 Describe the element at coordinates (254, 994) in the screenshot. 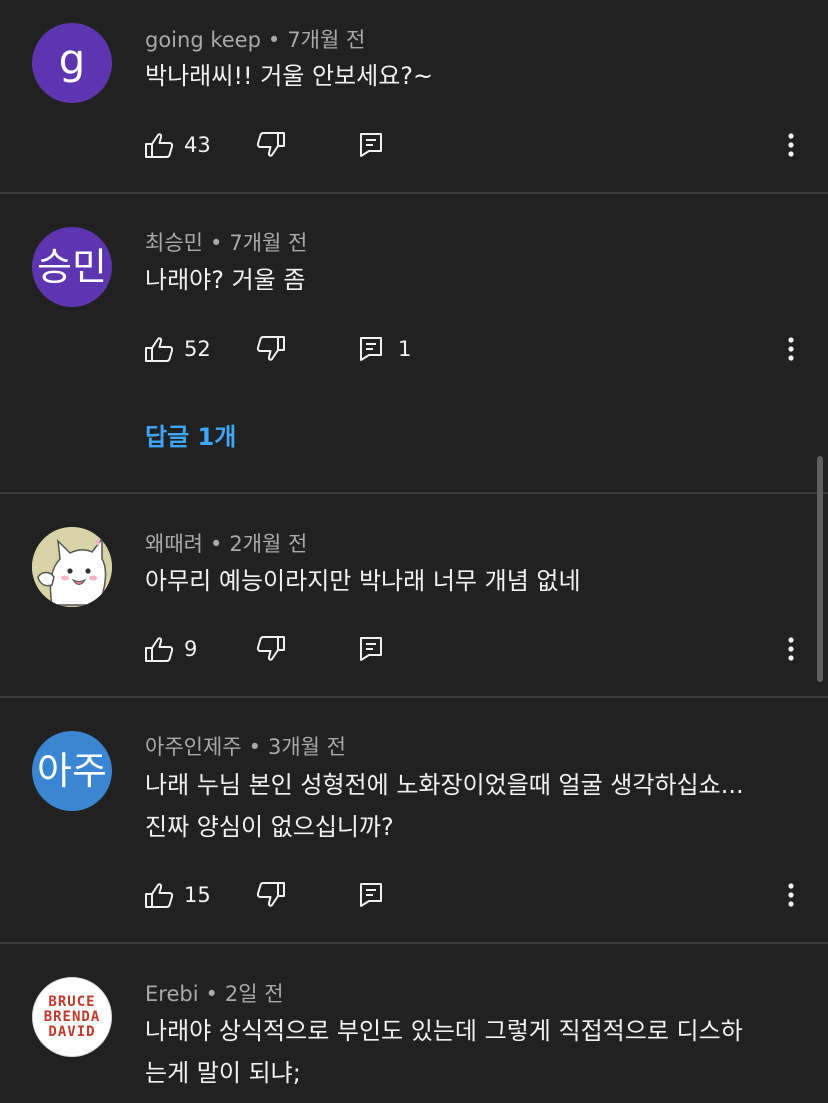

I see `comment-time: 2일 전` at that location.